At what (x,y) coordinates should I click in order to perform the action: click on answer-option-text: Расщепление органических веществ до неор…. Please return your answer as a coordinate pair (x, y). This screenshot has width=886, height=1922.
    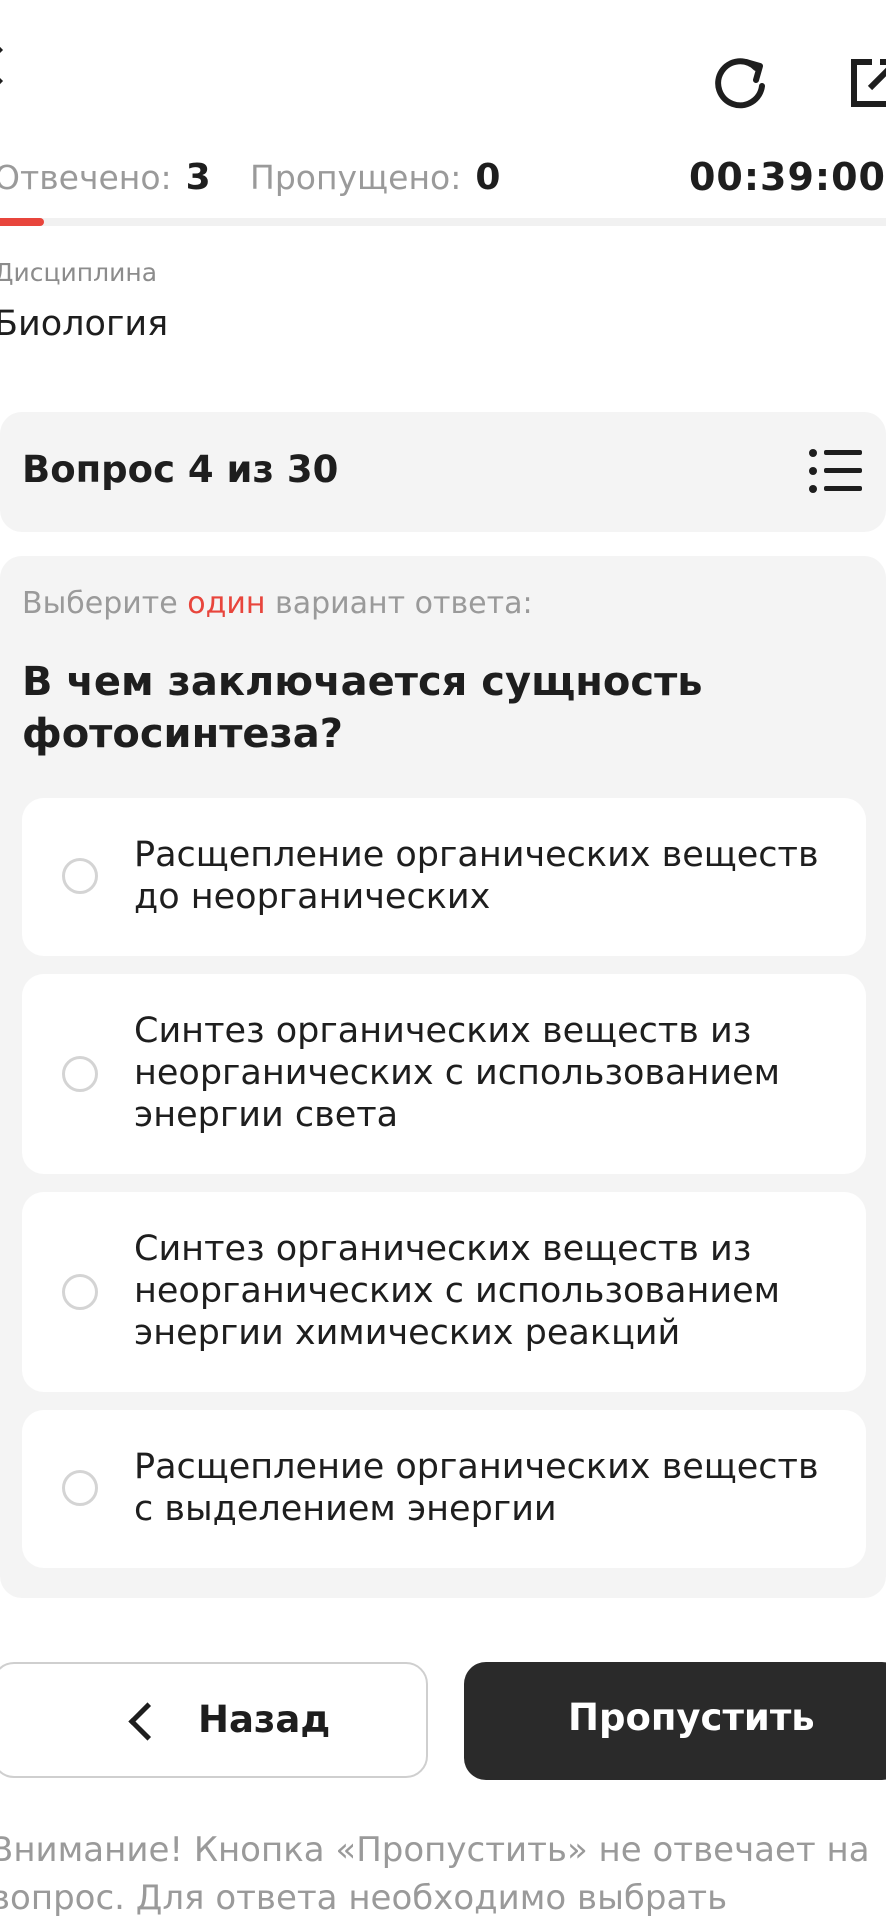
    Looking at the image, I should click on (476, 876).